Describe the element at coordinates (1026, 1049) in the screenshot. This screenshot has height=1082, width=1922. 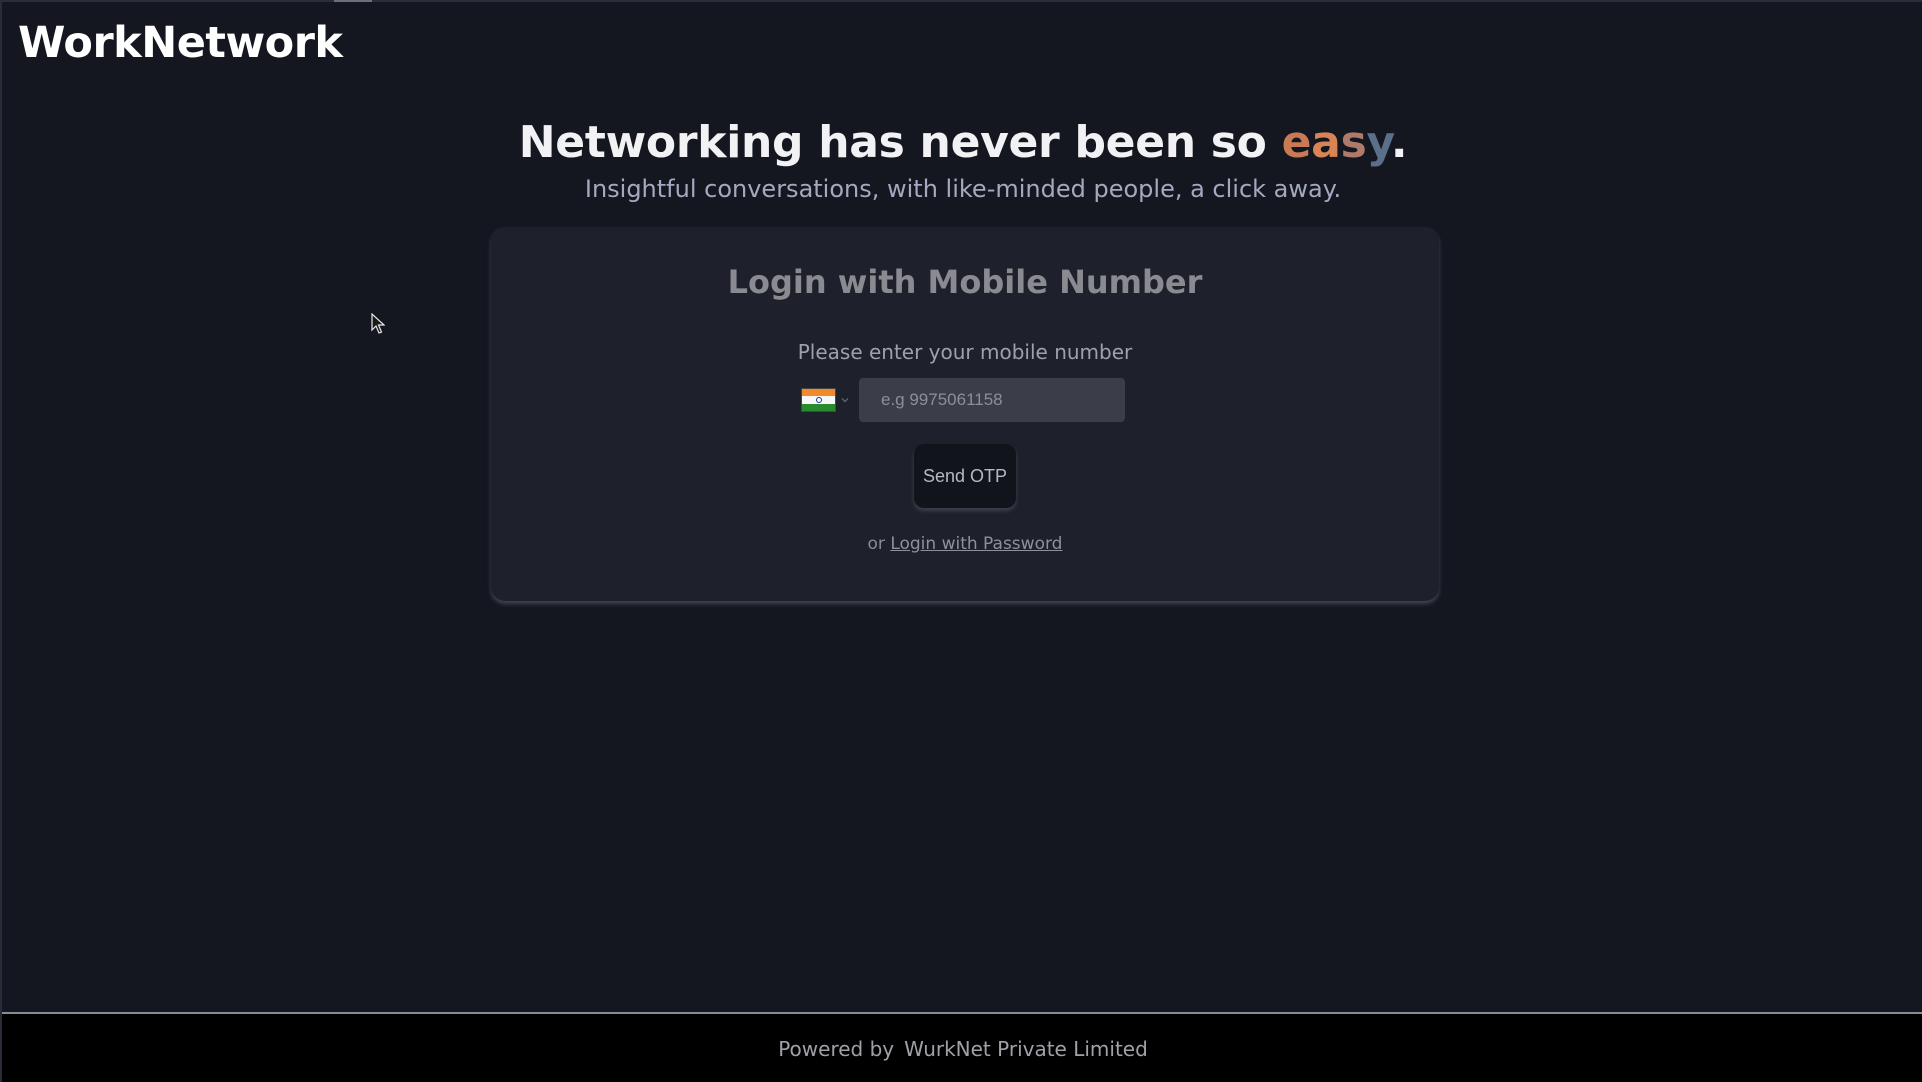
I see `footer-company-name: WurkNet Private Limited` at that location.